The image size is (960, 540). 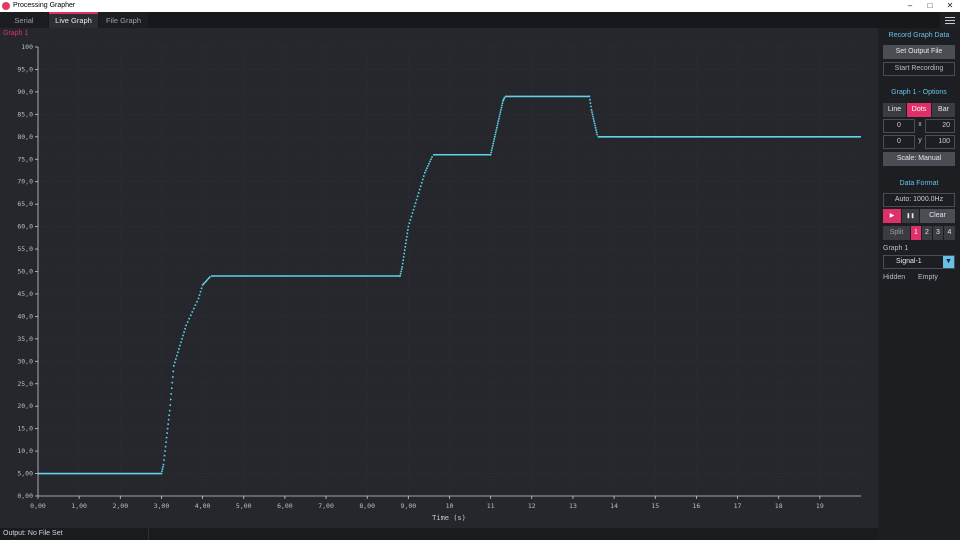 What do you see at coordinates (910, 216) in the screenshot?
I see `pause-button: ❚❚` at bounding box center [910, 216].